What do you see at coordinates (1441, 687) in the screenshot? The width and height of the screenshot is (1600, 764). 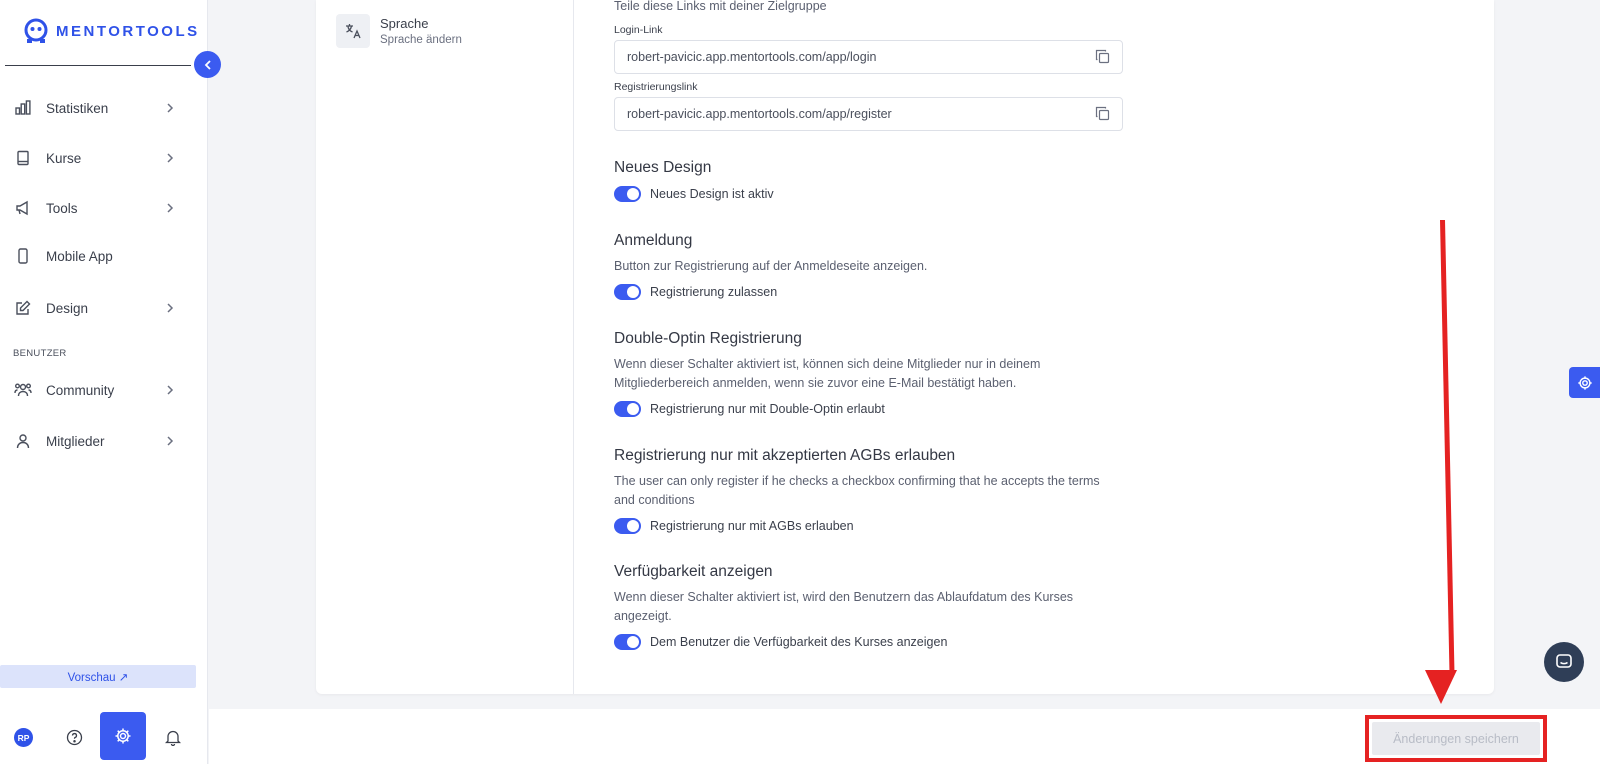 I see `annotation-arrow-head` at bounding box center [1441, 687].